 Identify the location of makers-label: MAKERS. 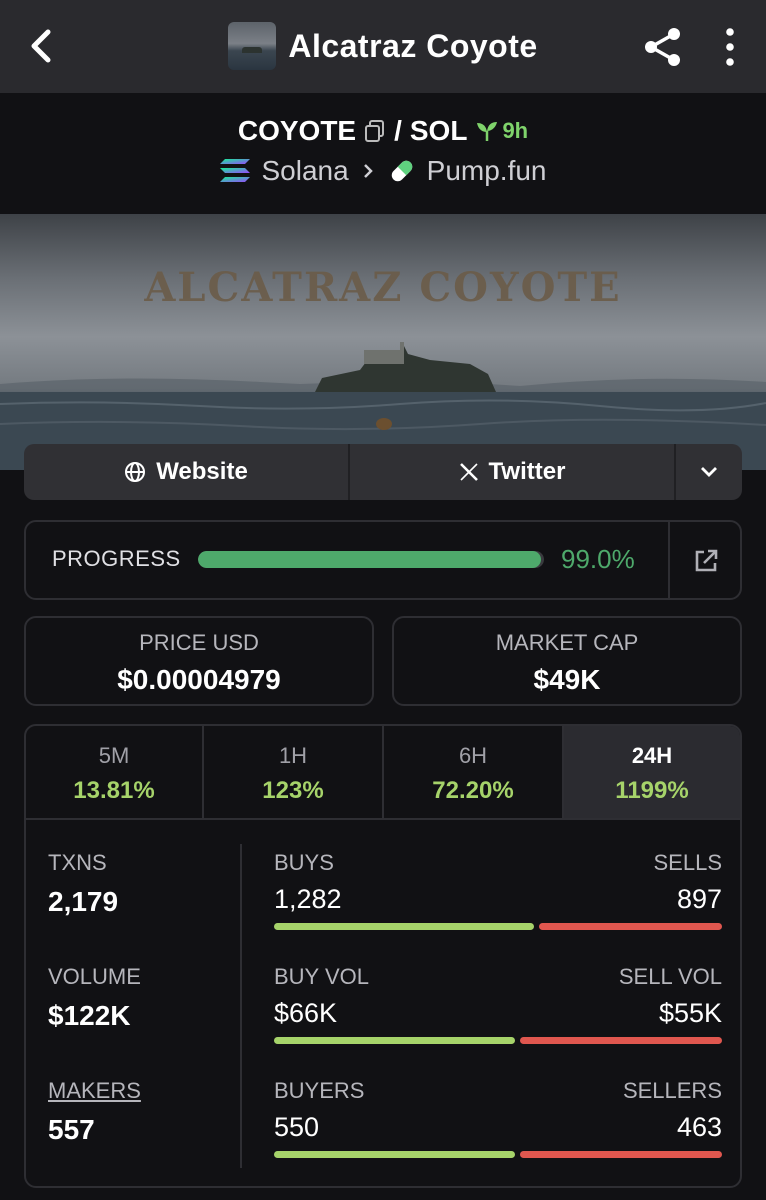
(94, 1091).